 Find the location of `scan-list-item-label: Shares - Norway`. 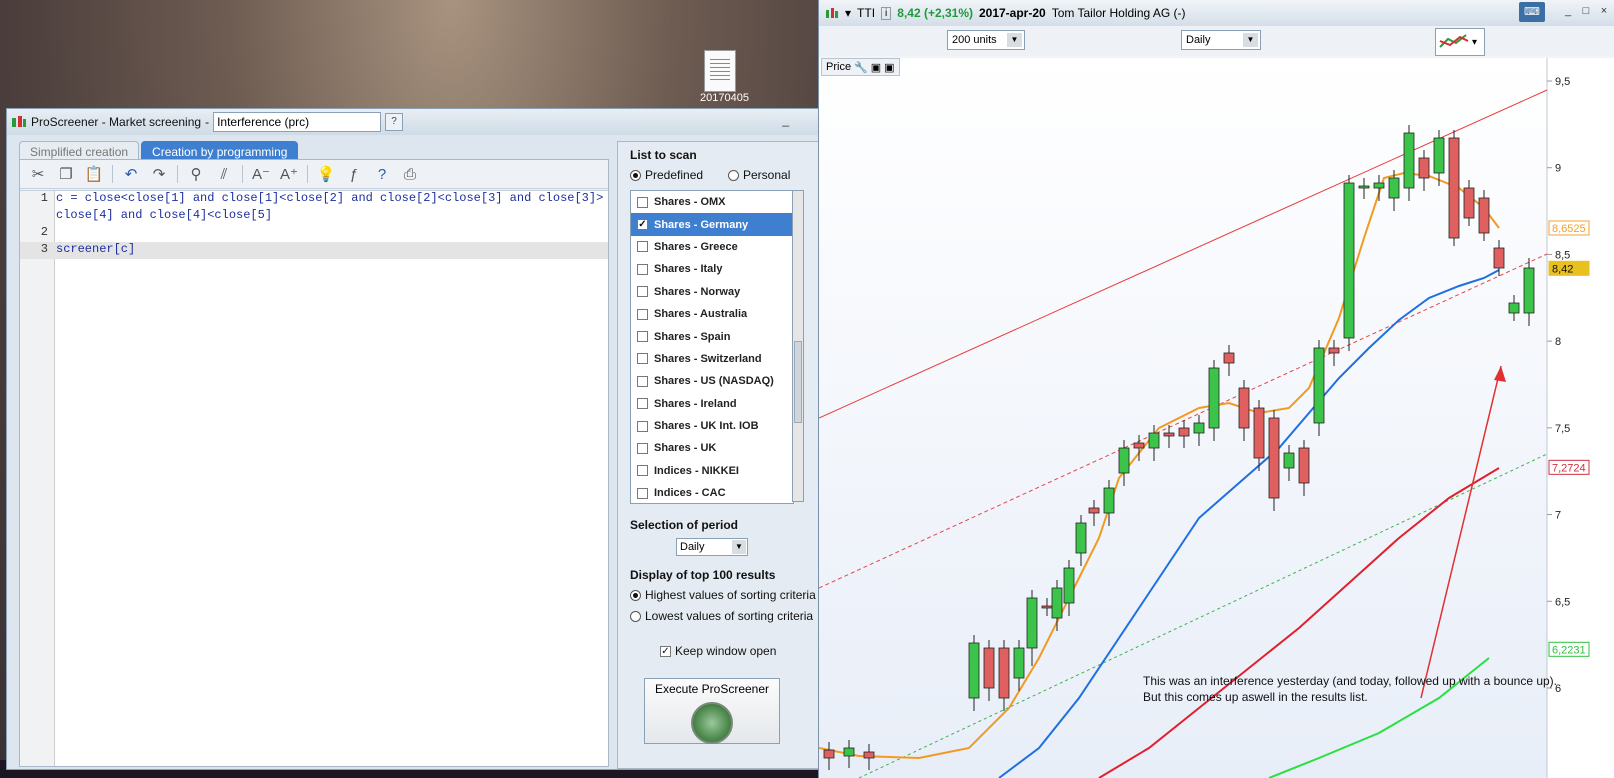

scan-list-item-label: Shares - Norway is located at coordinates (697, 291).